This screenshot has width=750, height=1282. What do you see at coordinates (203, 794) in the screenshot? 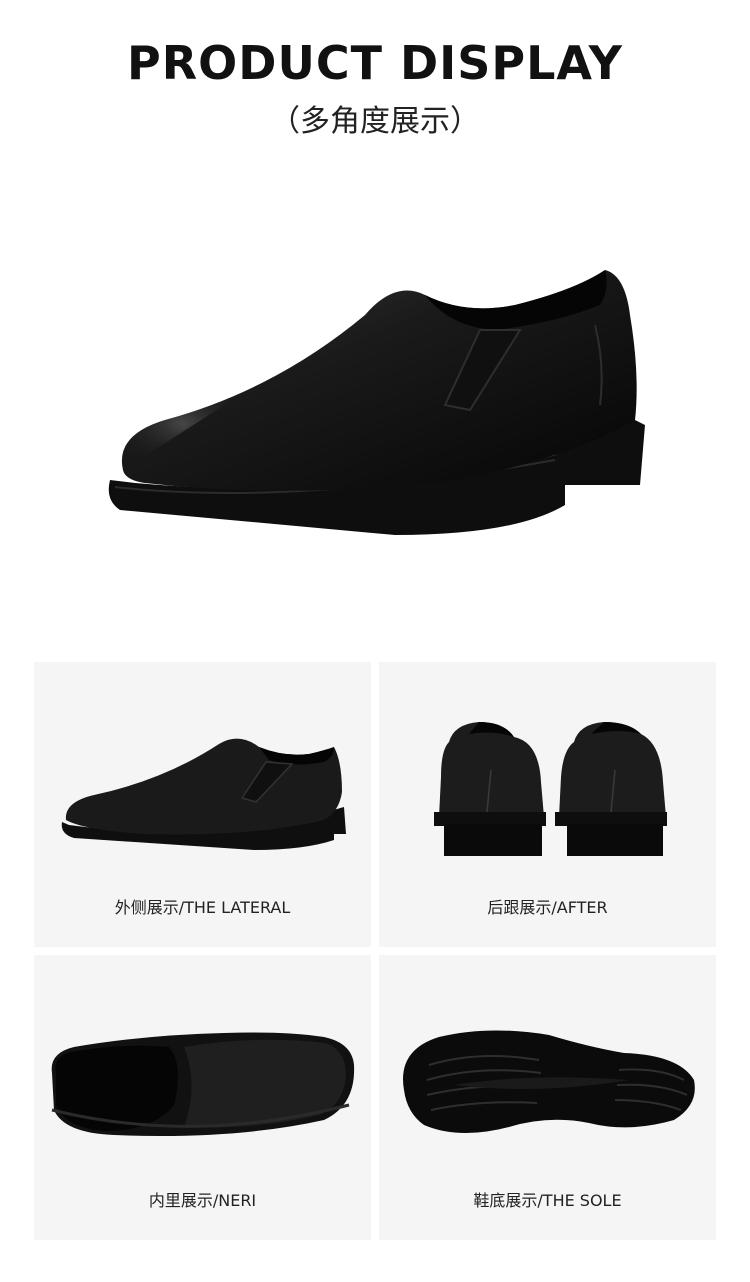
I see `shoe-side-icon` at bounding box center [203, 794].